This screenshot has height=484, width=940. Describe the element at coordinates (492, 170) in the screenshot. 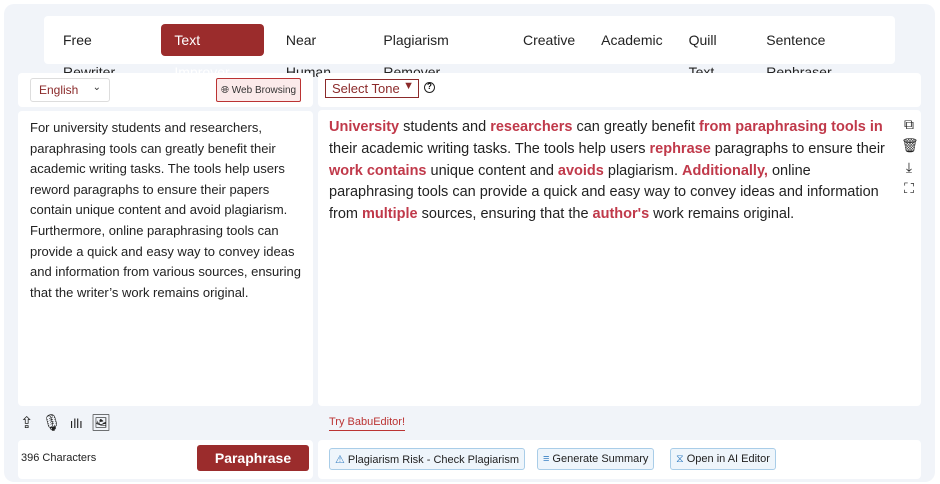

I see `text-segment: unique content and` at that location.